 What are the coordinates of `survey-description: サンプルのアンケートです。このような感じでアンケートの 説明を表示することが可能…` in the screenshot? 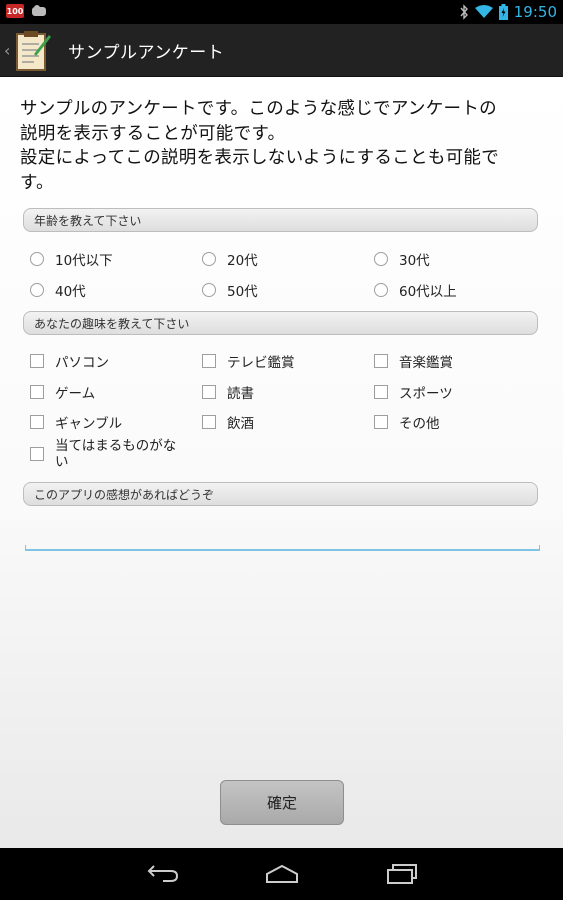 It's located at (260, 146).